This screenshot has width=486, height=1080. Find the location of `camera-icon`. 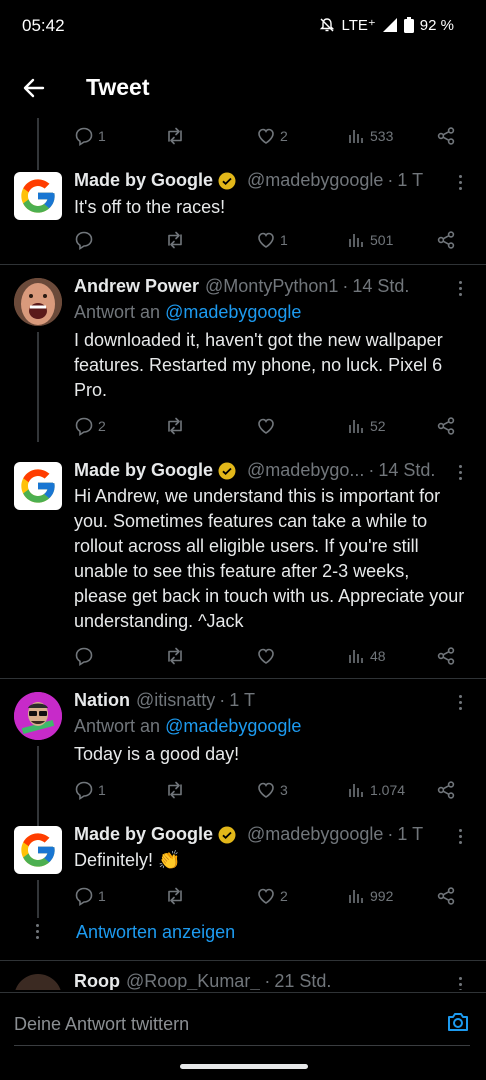

camera-icon is located at coordinates (458, 1022).